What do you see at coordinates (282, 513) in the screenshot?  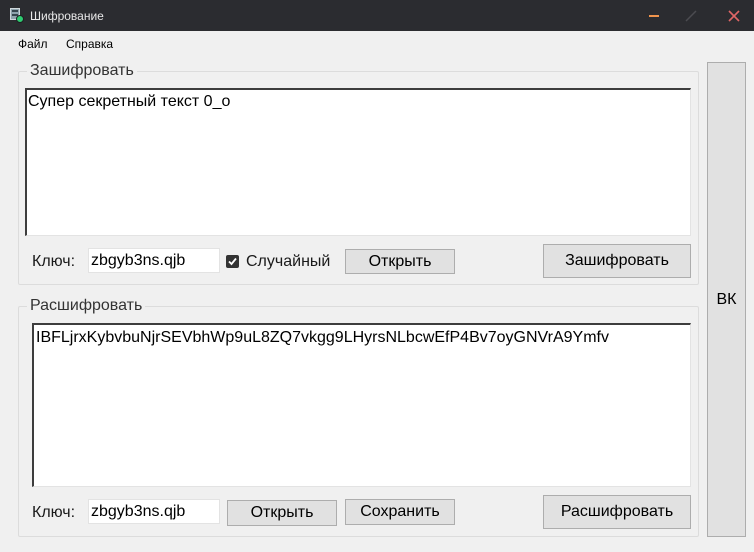 I see `decrypt-open-button: Открыть` at bounding box center [282, 513].